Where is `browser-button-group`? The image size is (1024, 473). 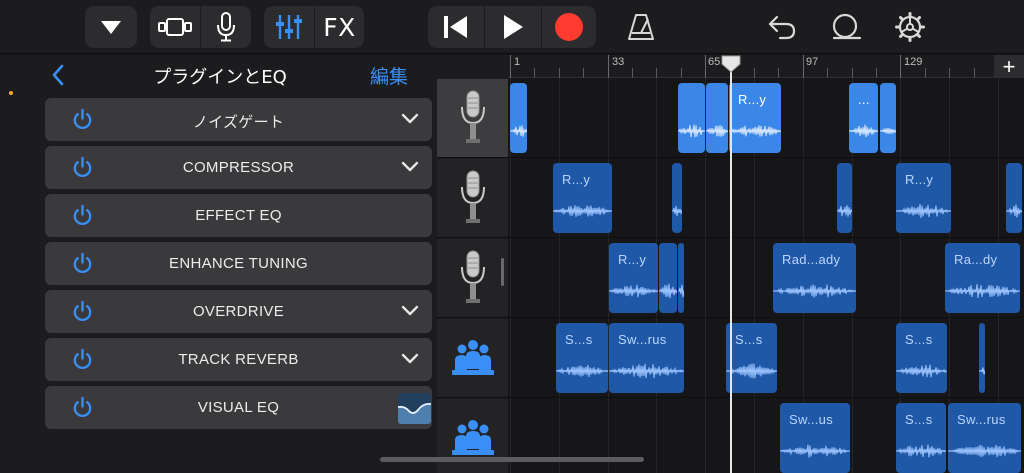 browser-button-group is located at coordinates (111, 27).